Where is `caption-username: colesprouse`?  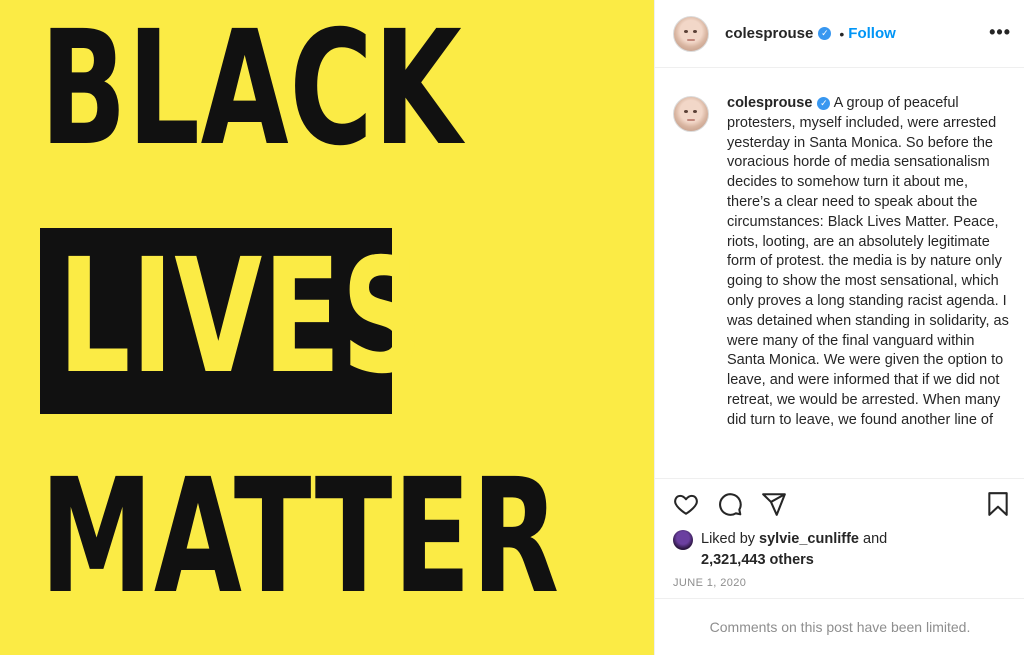 caption-username: colesprouse is located at coordinates (769, 103).